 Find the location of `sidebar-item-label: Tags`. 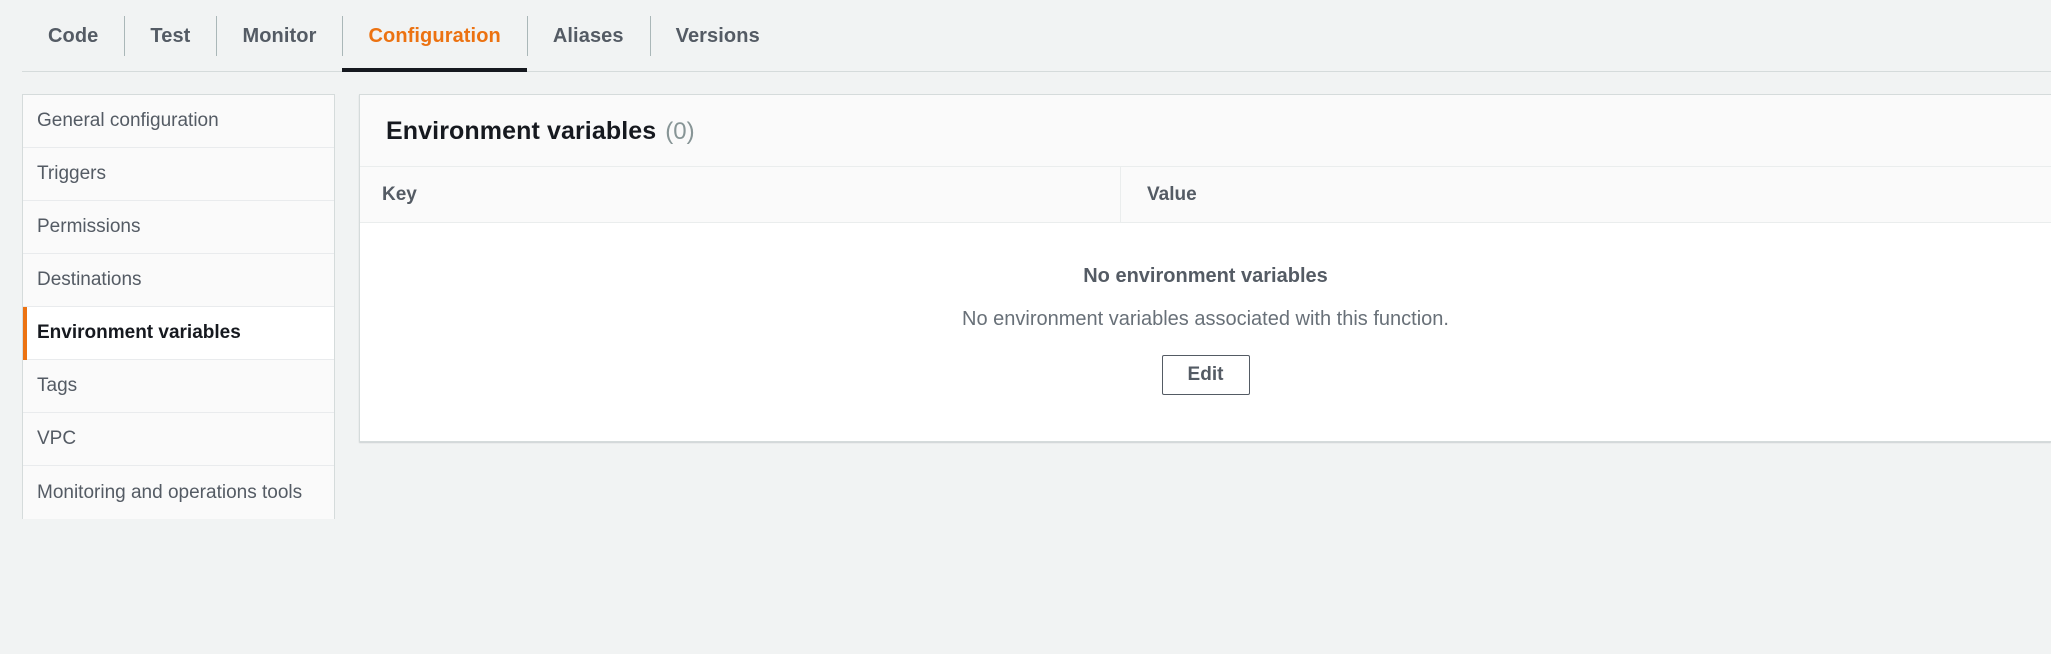

sidebar-item-label: Tags is located at coordinates (57, 385).